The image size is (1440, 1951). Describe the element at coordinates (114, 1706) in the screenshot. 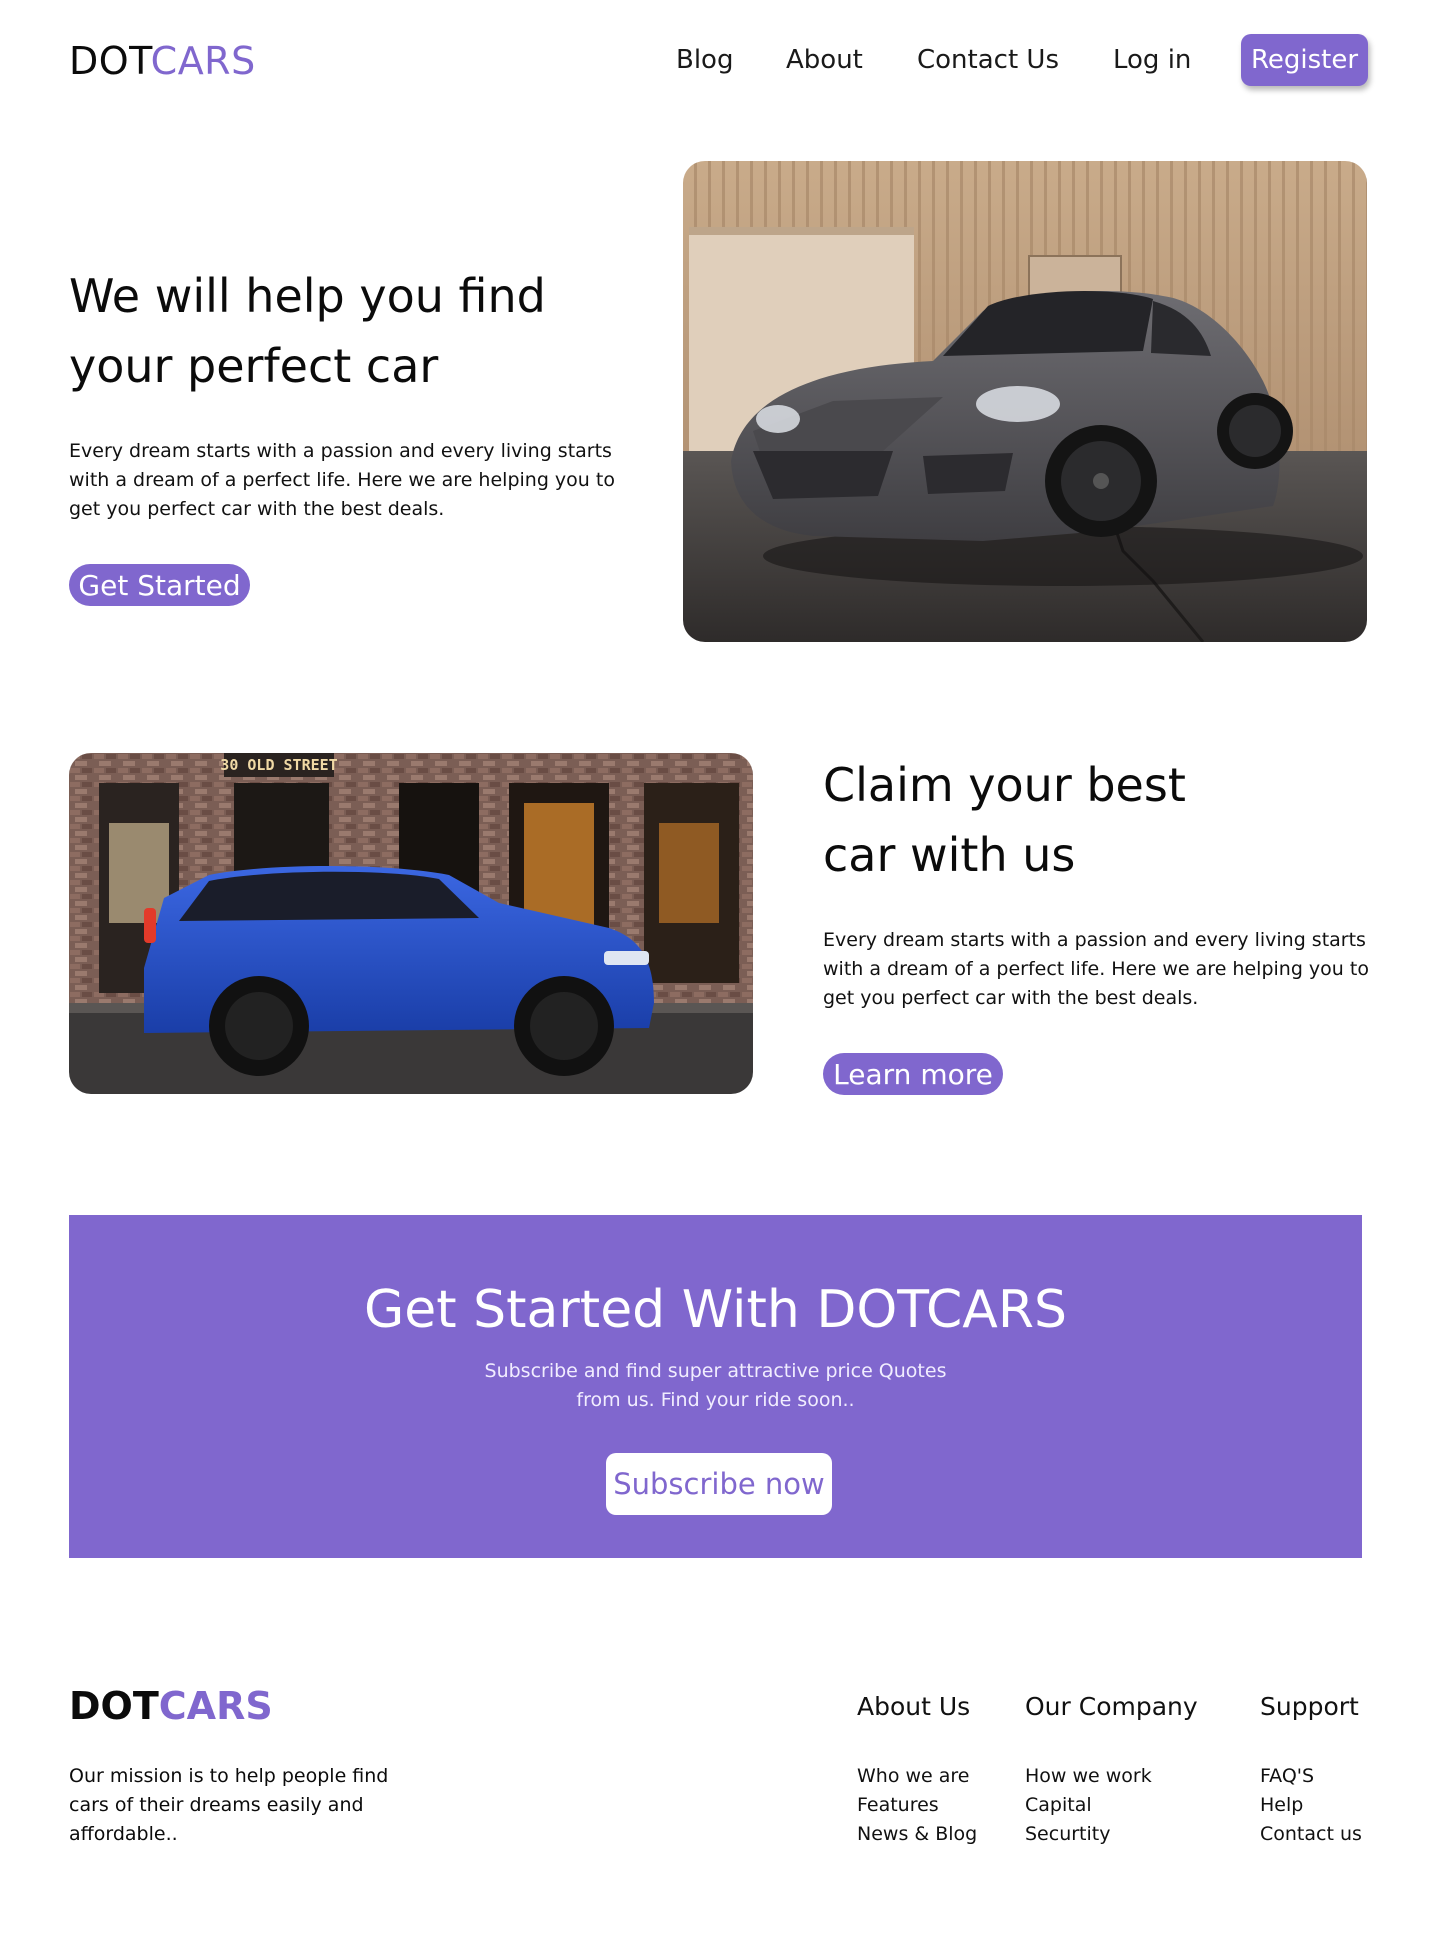

I see `footer-logo-dark: DOT` at that location.